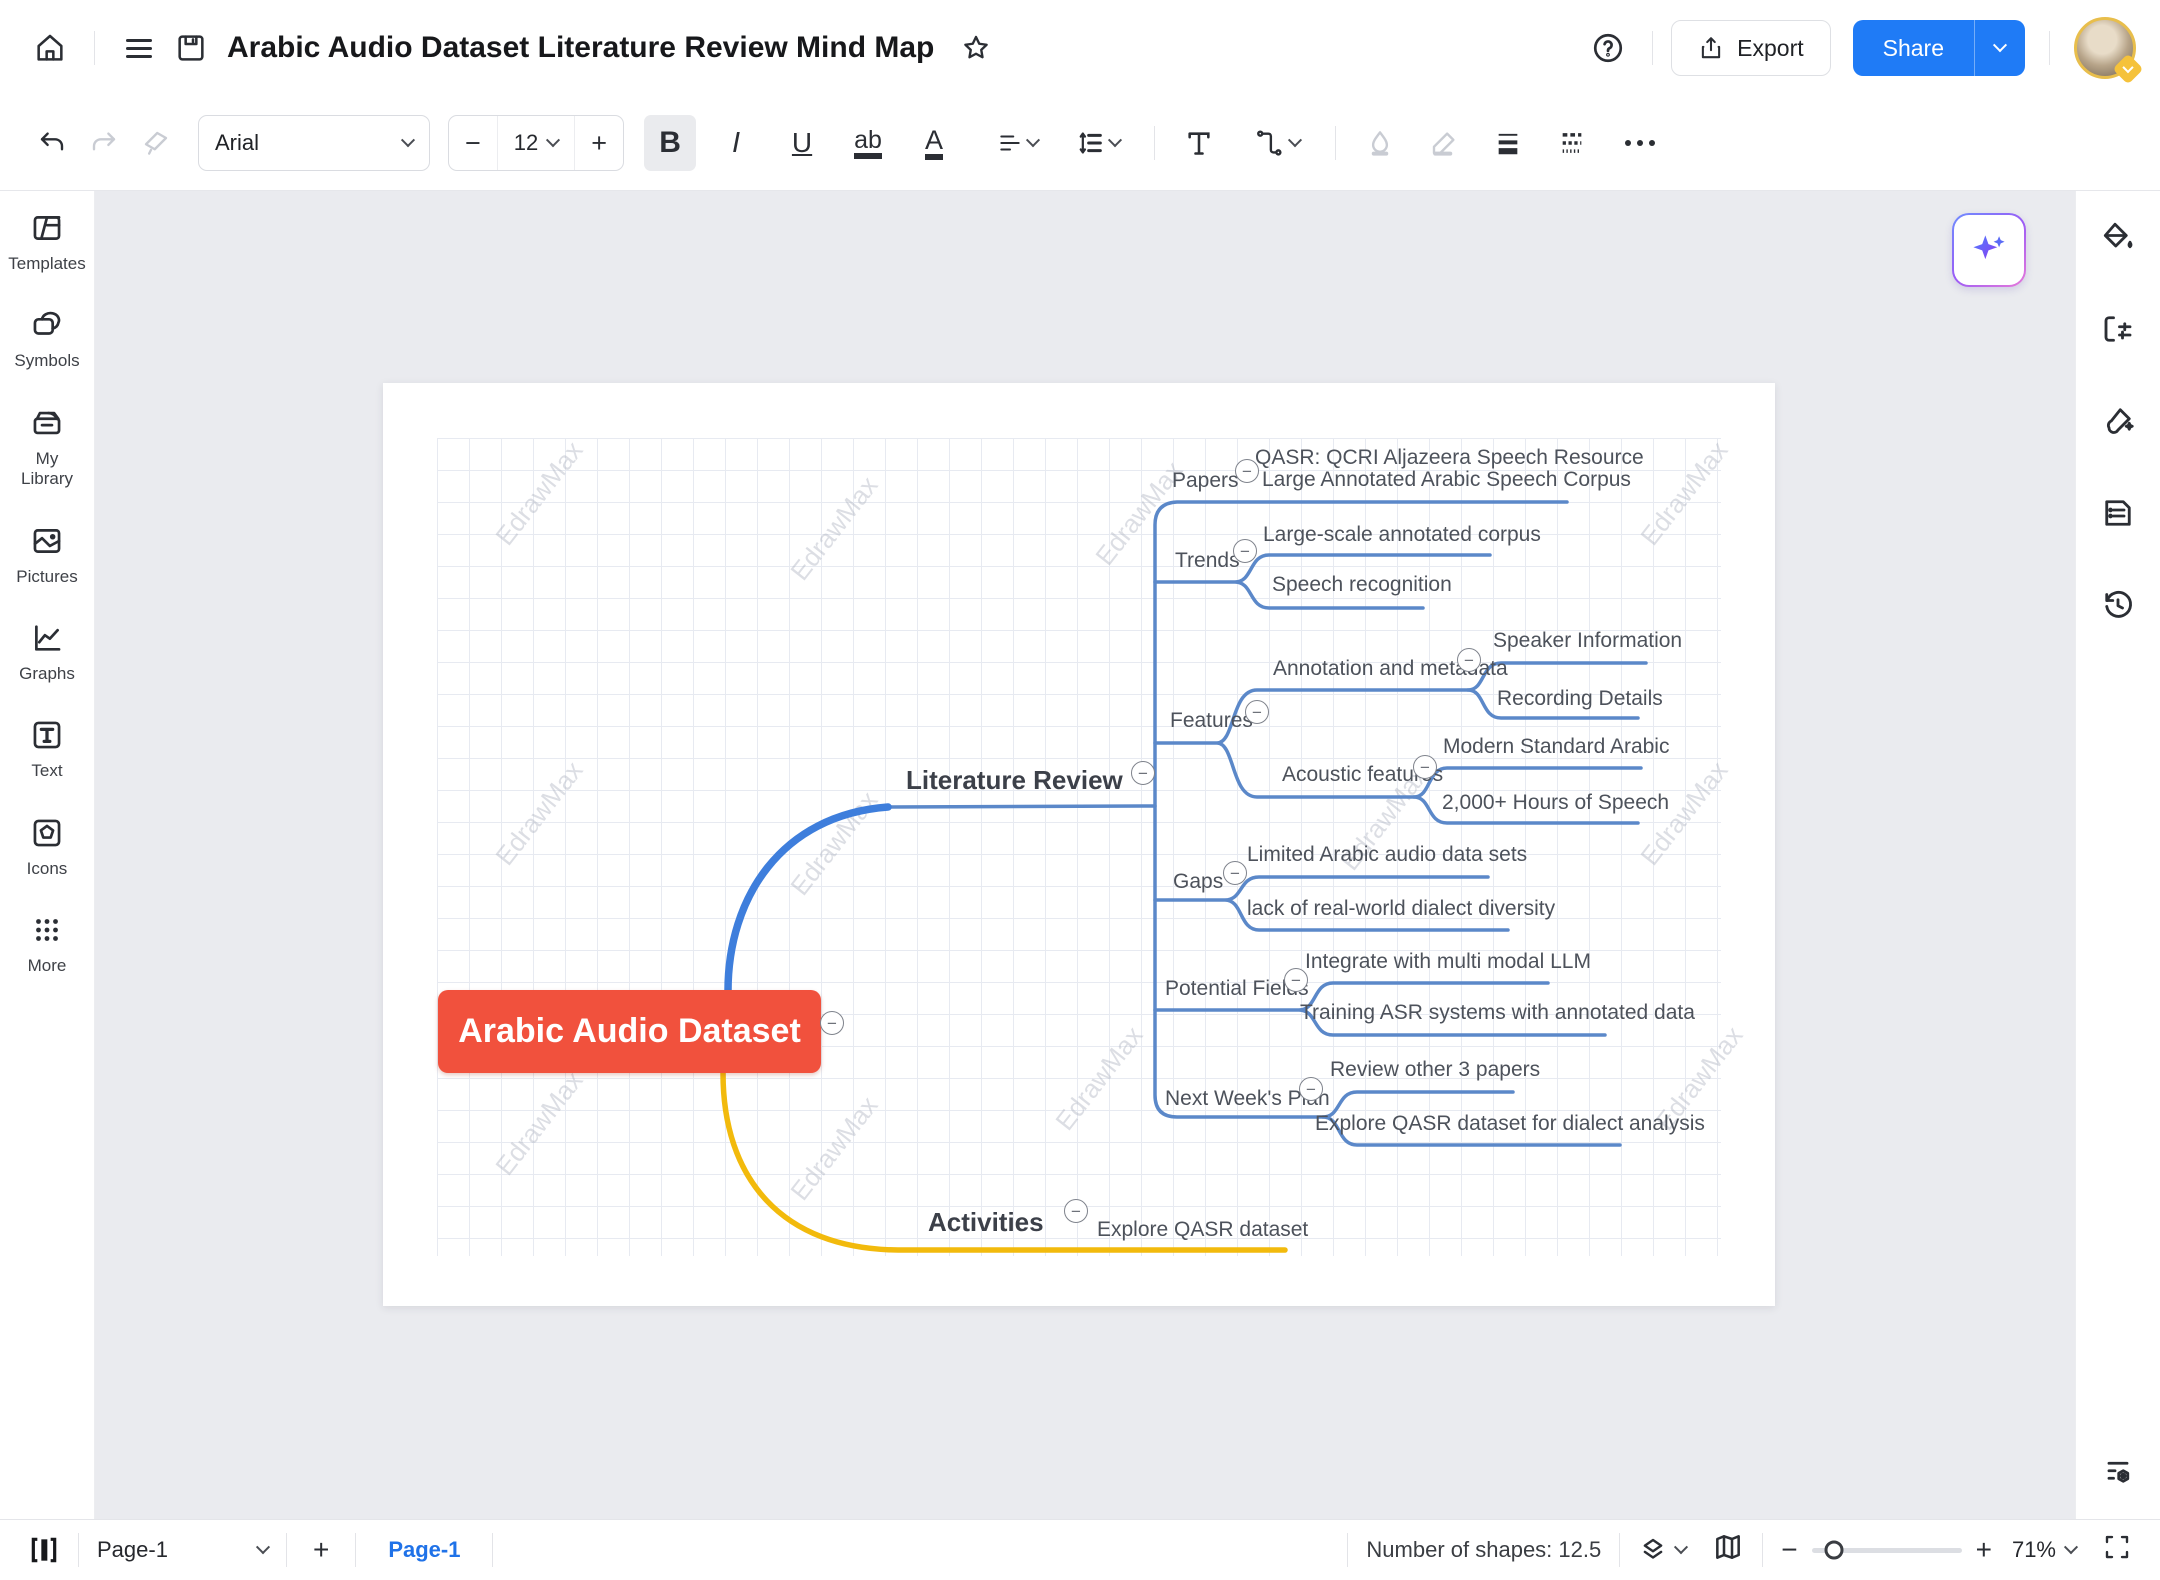 The width and height of the screenshot is (2160, 1580). I want to click on avatar, so click(2109, 51).